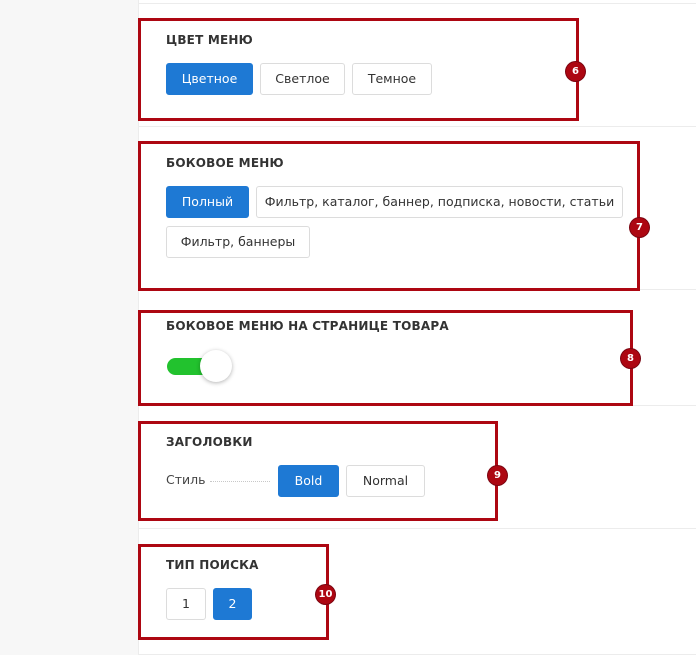 The height and width of the screenshot is (655, 696). I want to click on step-badge: 10, so click(325, 594).